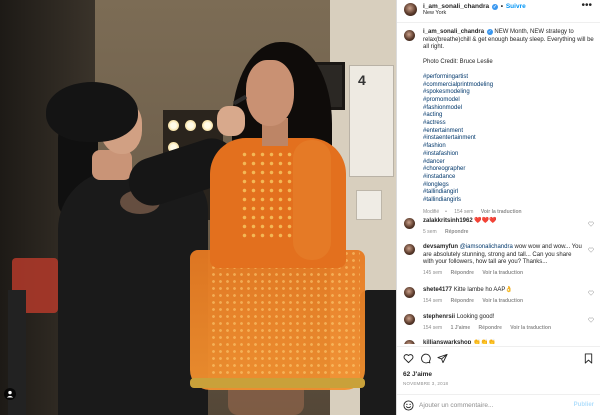  What do you see at coordinates (10, 394) in the screenshot?
I see `user-tag-icon` at bounding box center [10, 394].